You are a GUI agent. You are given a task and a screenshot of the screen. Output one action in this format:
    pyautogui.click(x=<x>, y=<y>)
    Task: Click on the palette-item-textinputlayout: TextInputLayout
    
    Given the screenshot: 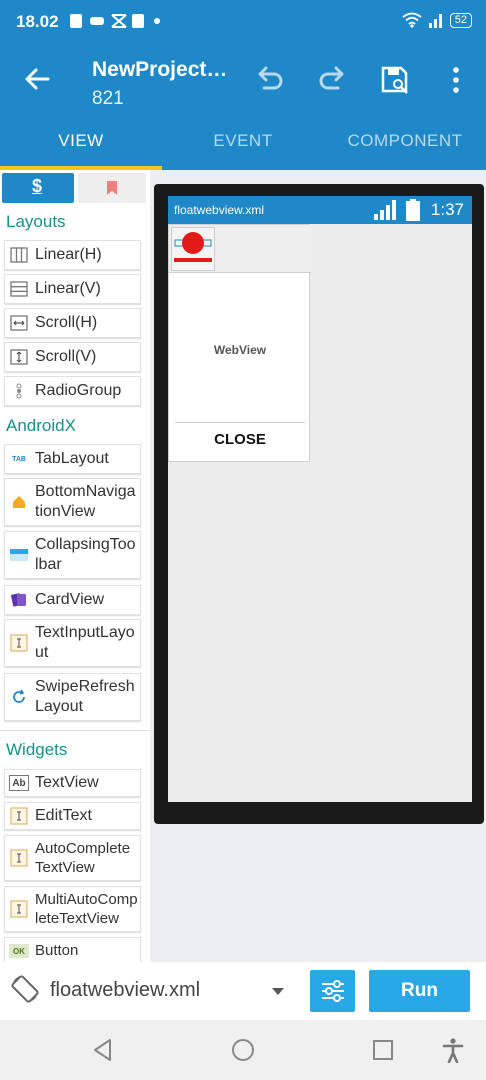 What is the action you would take?
    pyautogui.click(x=72, y=643)
    